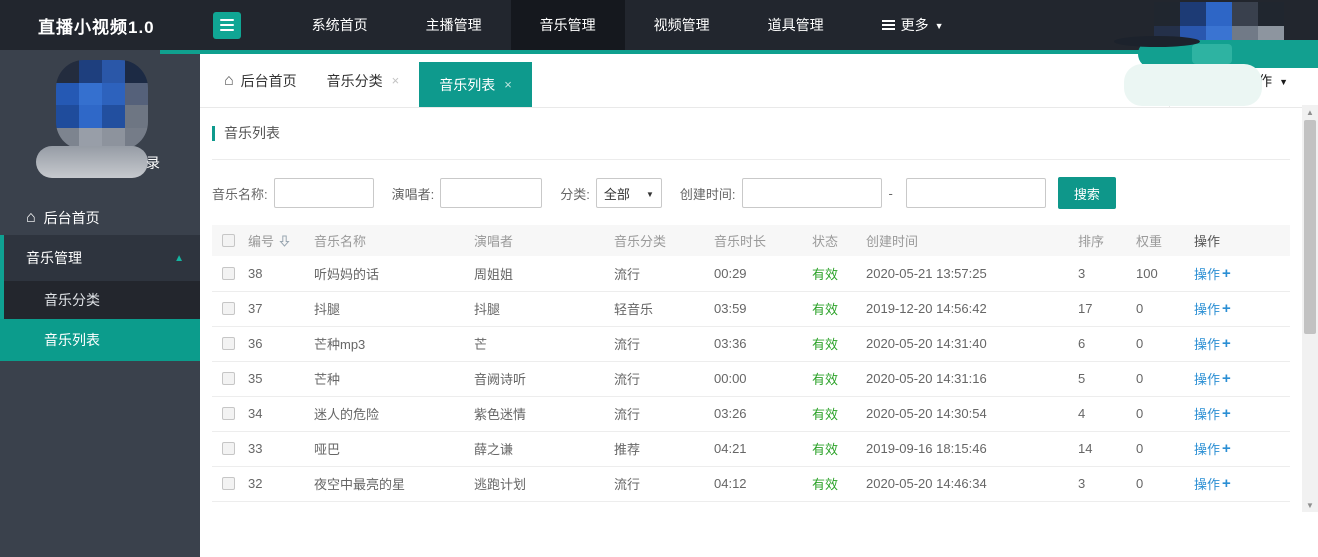 This screenshot has width=1318, height=557. Describe the element at coordinates (323, 193) in the screenshot. I see `music-name-input` at that location.